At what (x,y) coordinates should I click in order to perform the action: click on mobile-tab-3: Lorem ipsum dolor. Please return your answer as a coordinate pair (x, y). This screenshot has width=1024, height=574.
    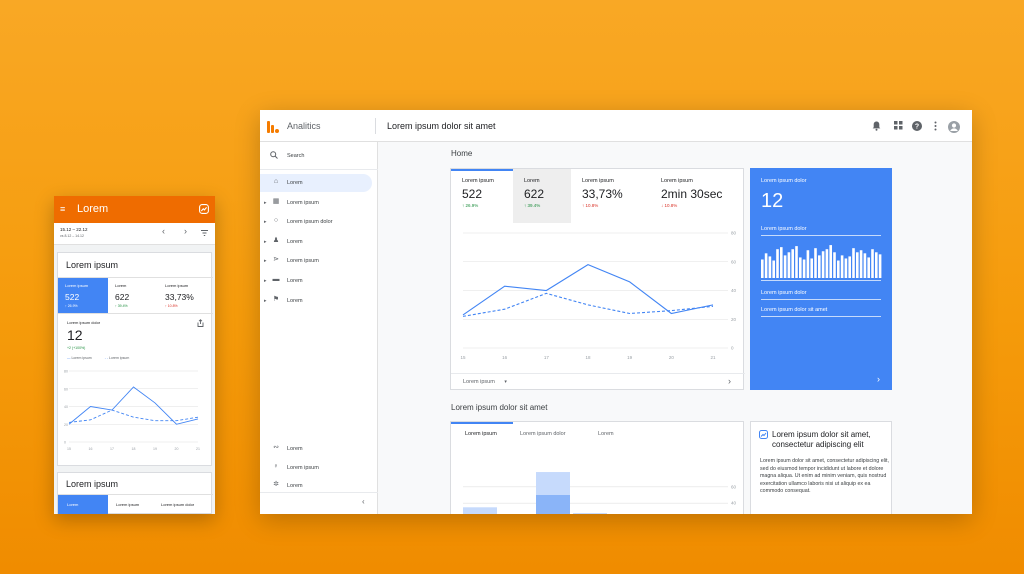
    Looking at the image, I should click on (177, 504).